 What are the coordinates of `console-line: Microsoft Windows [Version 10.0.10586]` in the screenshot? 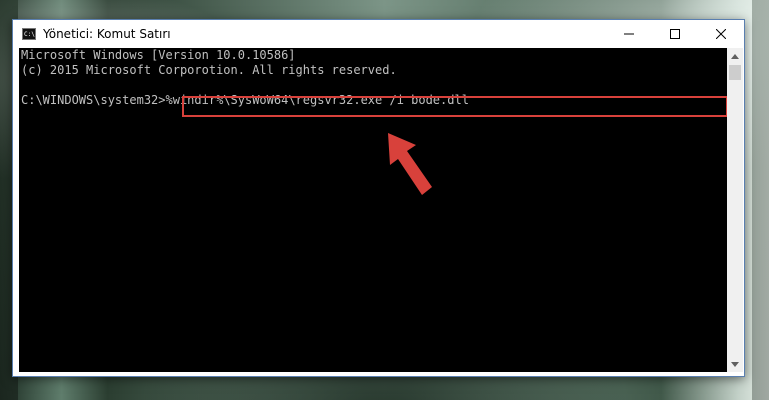 It's located at (158, 55).